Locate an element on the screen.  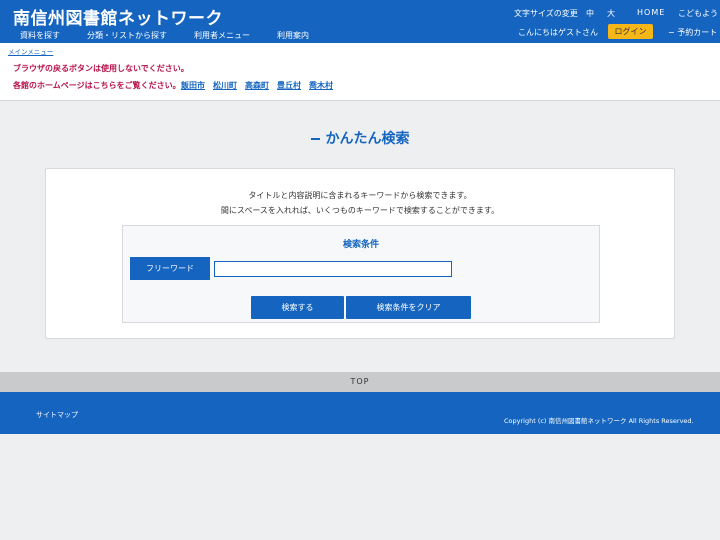
site-title: 南信州図書館ネットワーク is located at coordinates (118, 16).